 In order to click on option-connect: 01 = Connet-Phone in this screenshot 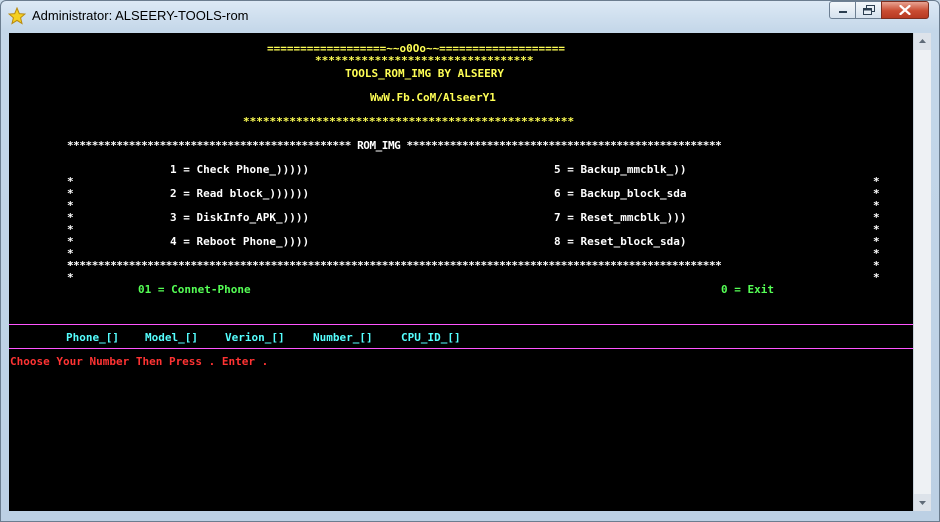, I will do `click(194, 289)`.